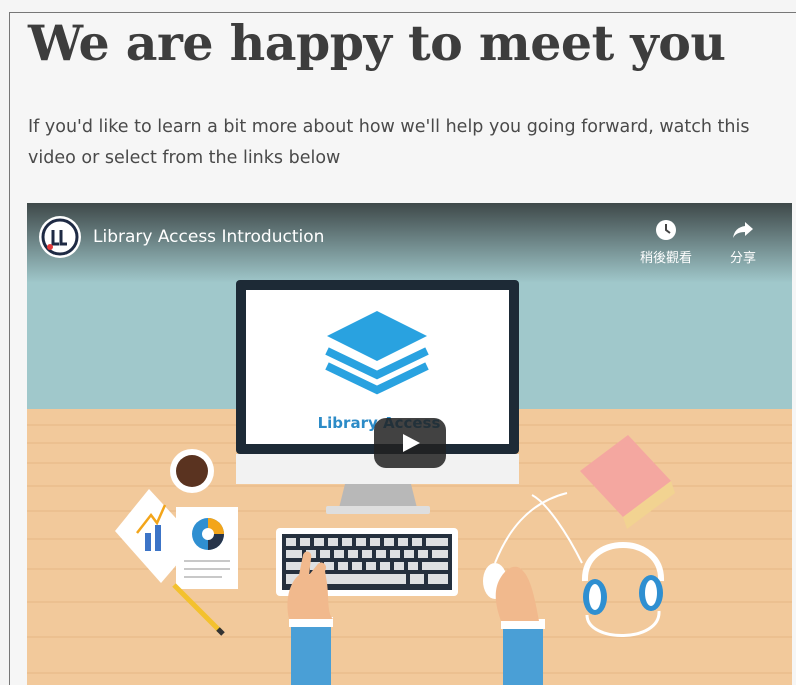  I want to click on channel-logo-icon, so click(60, 237).